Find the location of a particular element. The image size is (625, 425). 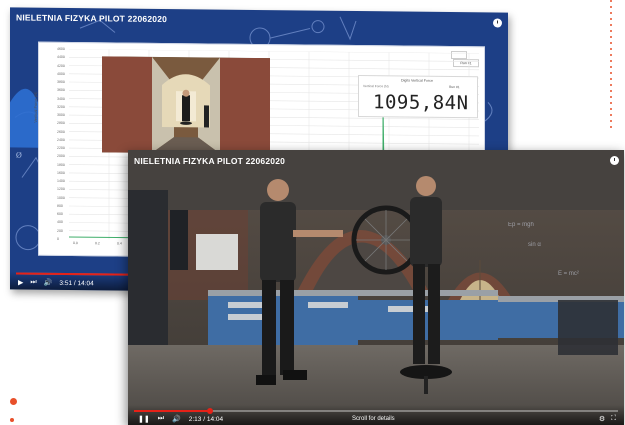

progress-fill is located at coordinates (174, 411).